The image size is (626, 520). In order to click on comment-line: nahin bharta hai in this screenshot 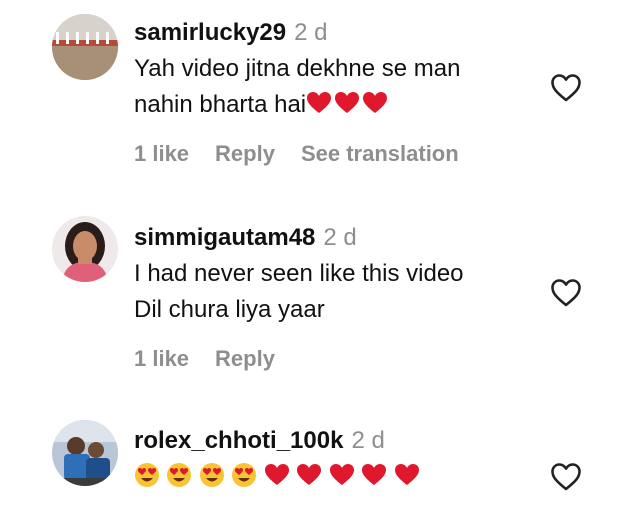, I will do `click(344, 105)`.